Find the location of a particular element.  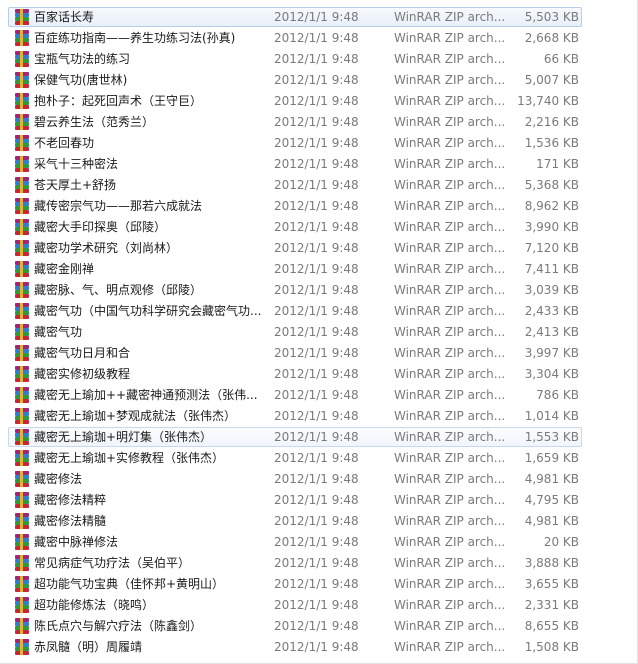

file-name: 藏密功学术研究（刘尚林） is located at coordinates (106, 248).